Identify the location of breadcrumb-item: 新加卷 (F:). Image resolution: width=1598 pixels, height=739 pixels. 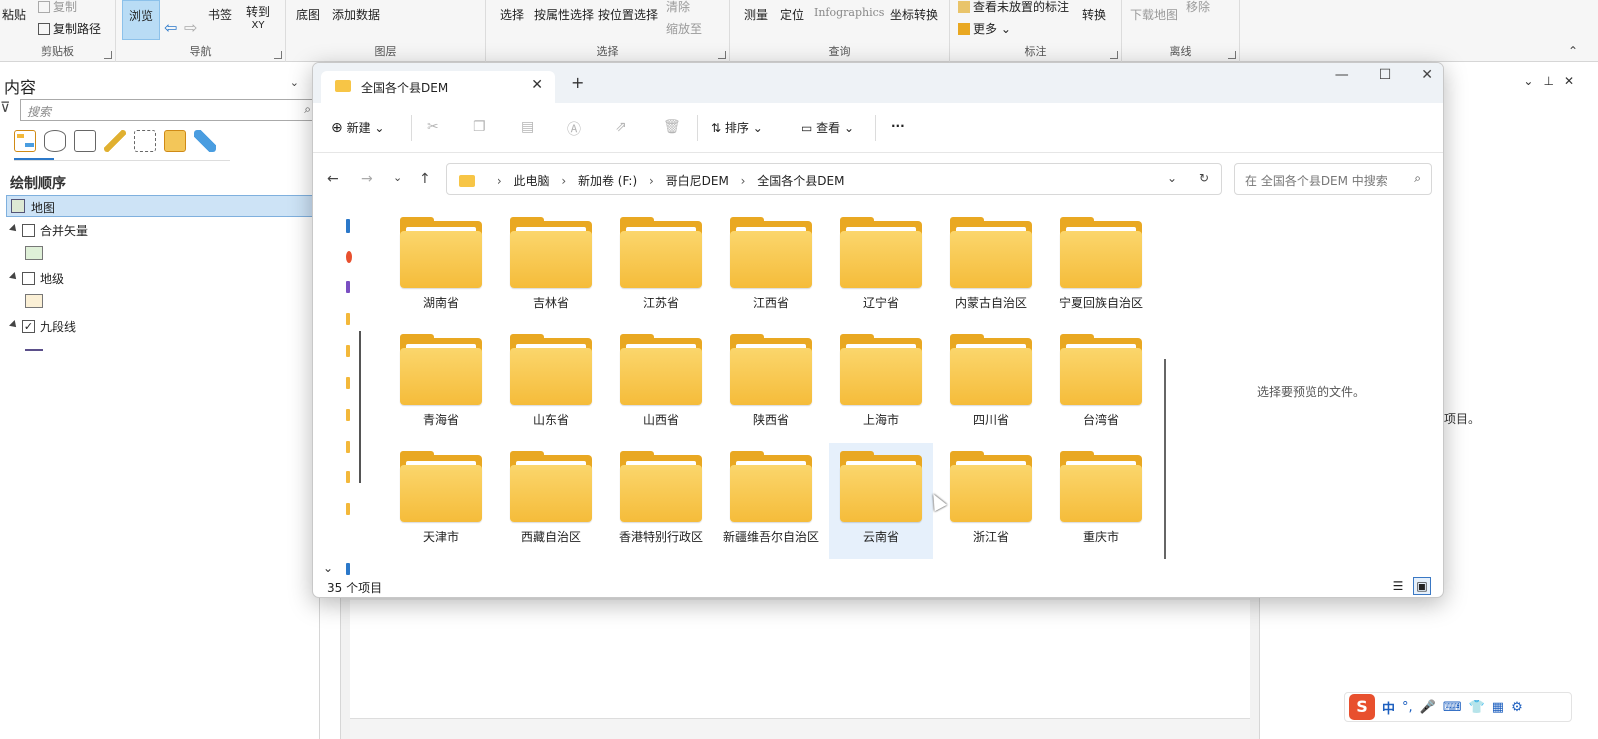
(607, 181).